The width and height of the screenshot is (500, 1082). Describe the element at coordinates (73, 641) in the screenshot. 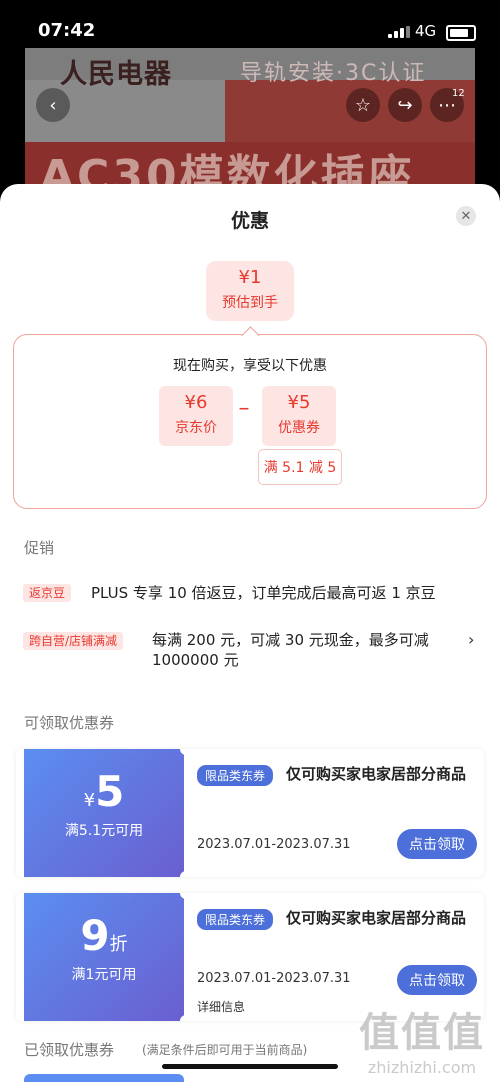

I see `promo-tag: 跨自营/店铺满减` at that location.